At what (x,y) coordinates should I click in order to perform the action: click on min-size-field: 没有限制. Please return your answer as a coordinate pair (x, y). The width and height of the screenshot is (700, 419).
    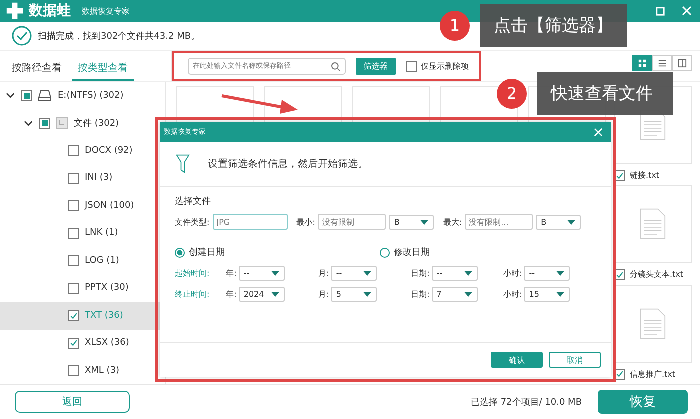
    Looking at the image, I should click on (352, 222).